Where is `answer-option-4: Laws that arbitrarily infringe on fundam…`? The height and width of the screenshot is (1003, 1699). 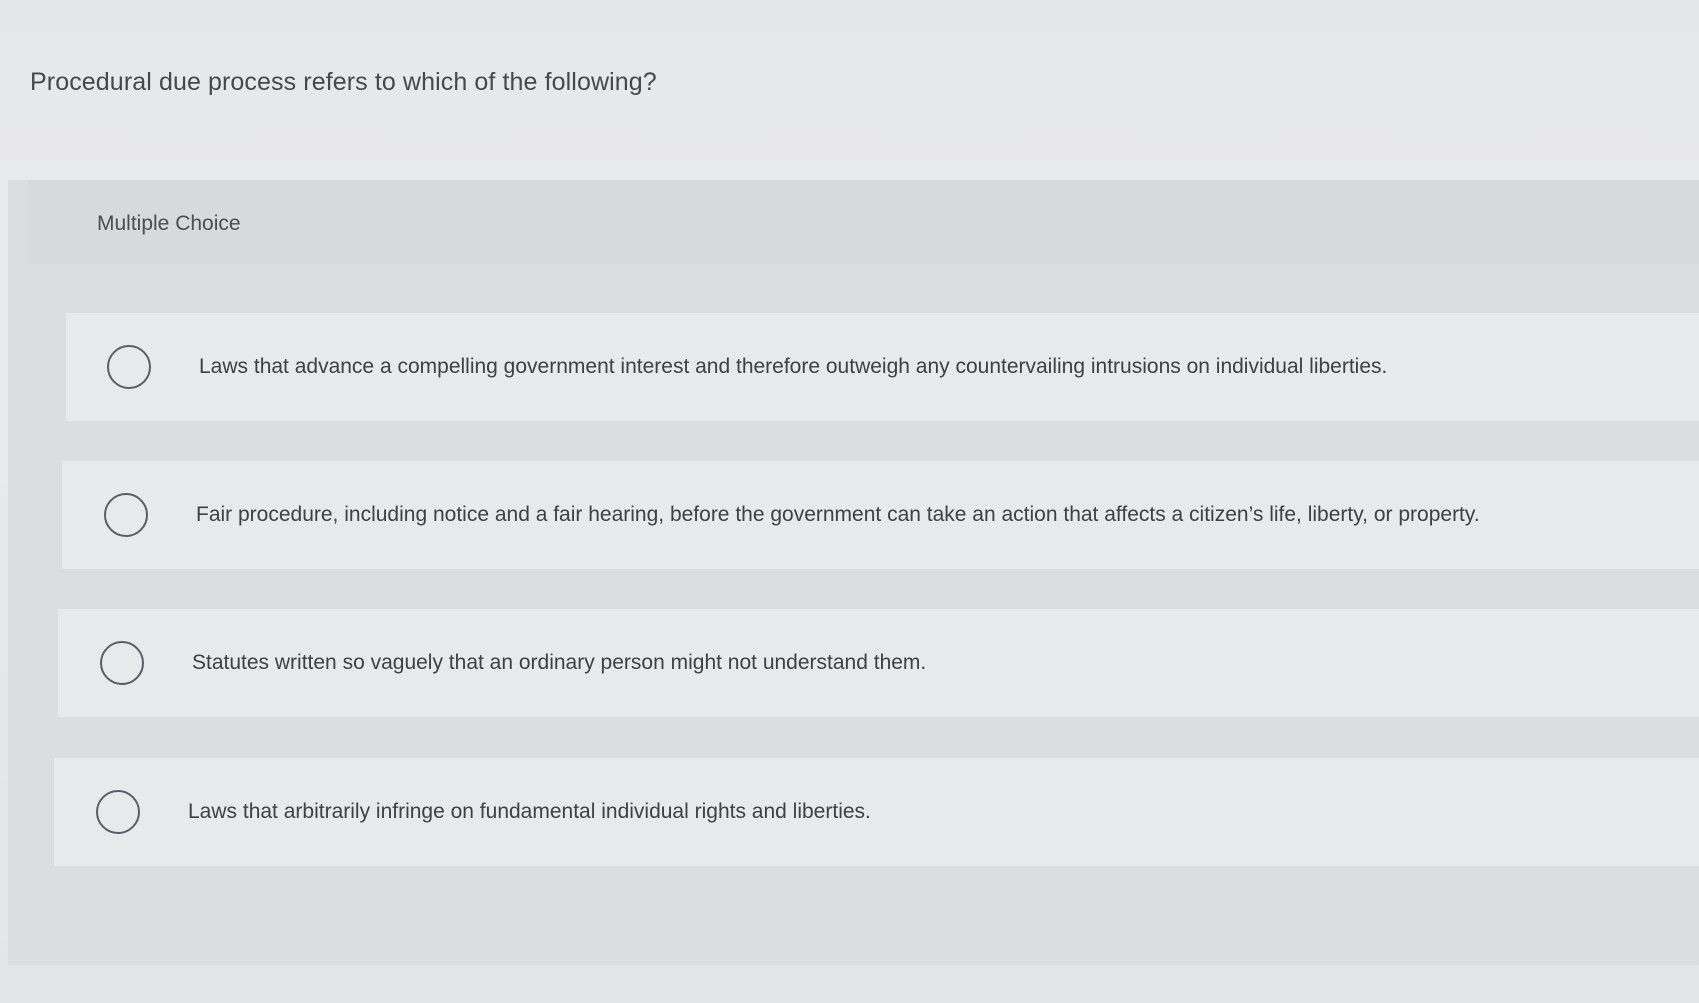
answer-option-4: Laws that arbitrarily infringe on fundam… is located at coordinates (876, 812).